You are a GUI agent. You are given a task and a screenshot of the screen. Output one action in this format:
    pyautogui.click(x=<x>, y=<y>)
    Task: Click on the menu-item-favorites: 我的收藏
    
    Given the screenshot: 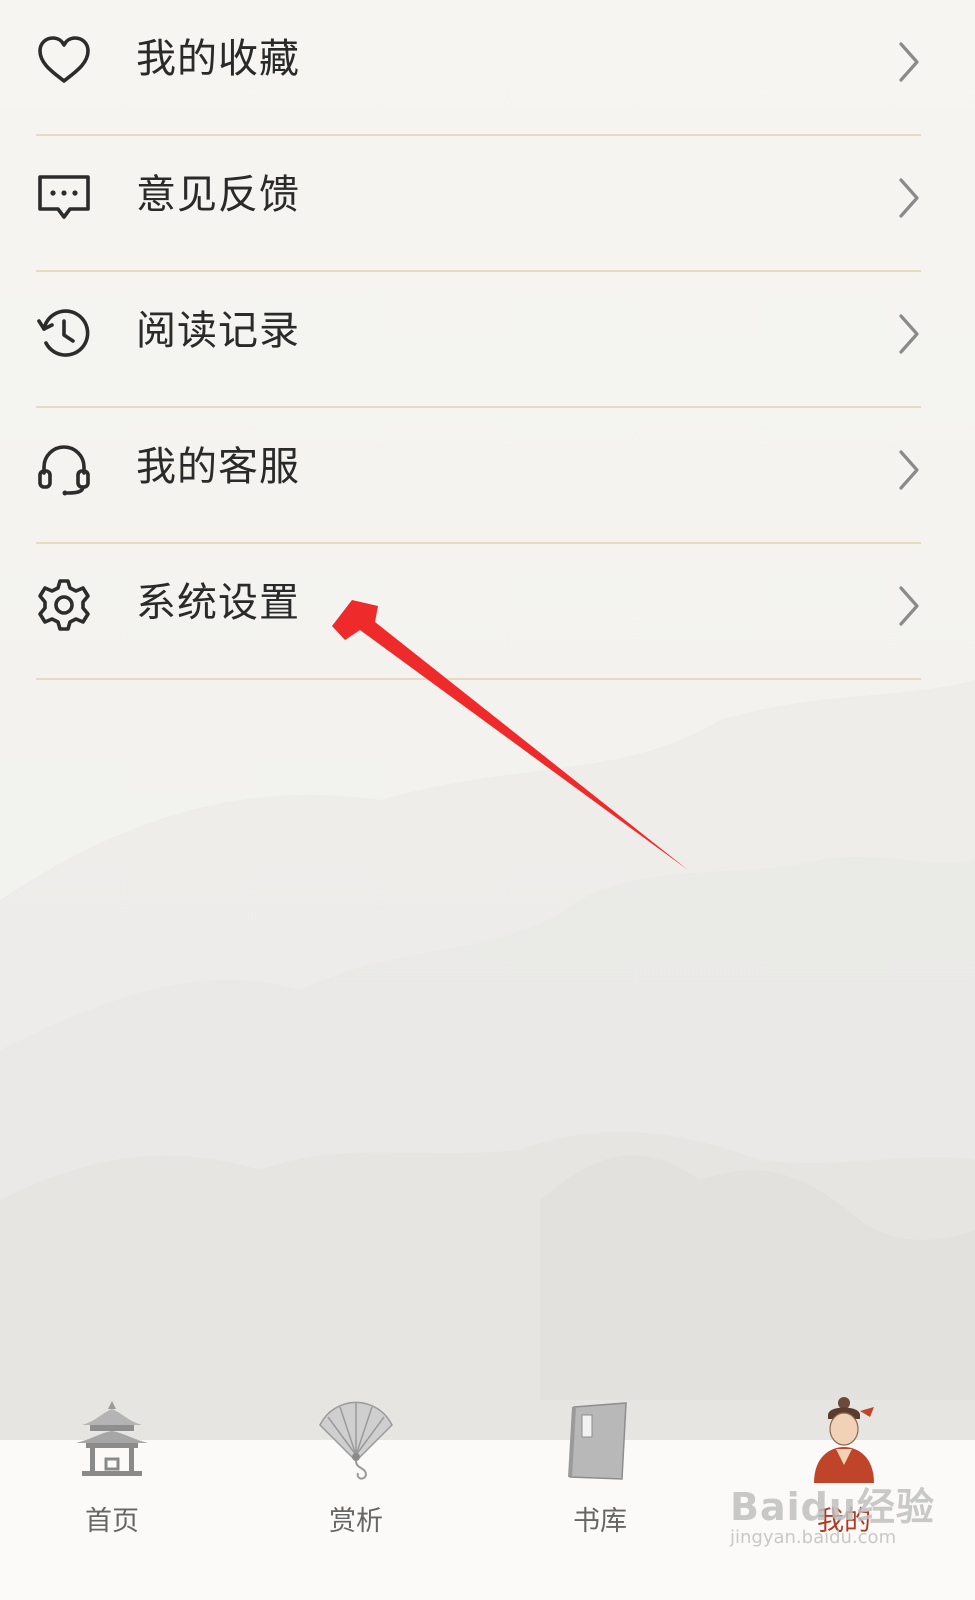 What is the action you would take?
    pyautogui.click(x=487, y=68)
    